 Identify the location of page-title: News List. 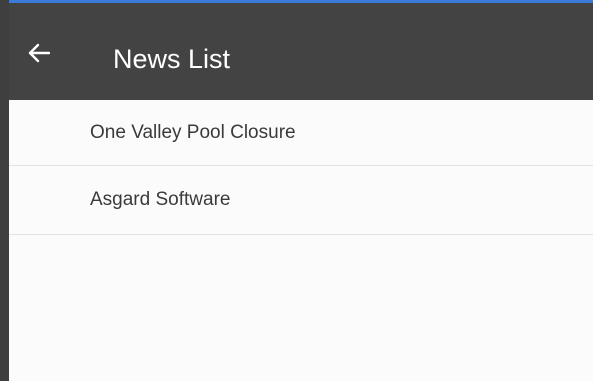
(172, 59).